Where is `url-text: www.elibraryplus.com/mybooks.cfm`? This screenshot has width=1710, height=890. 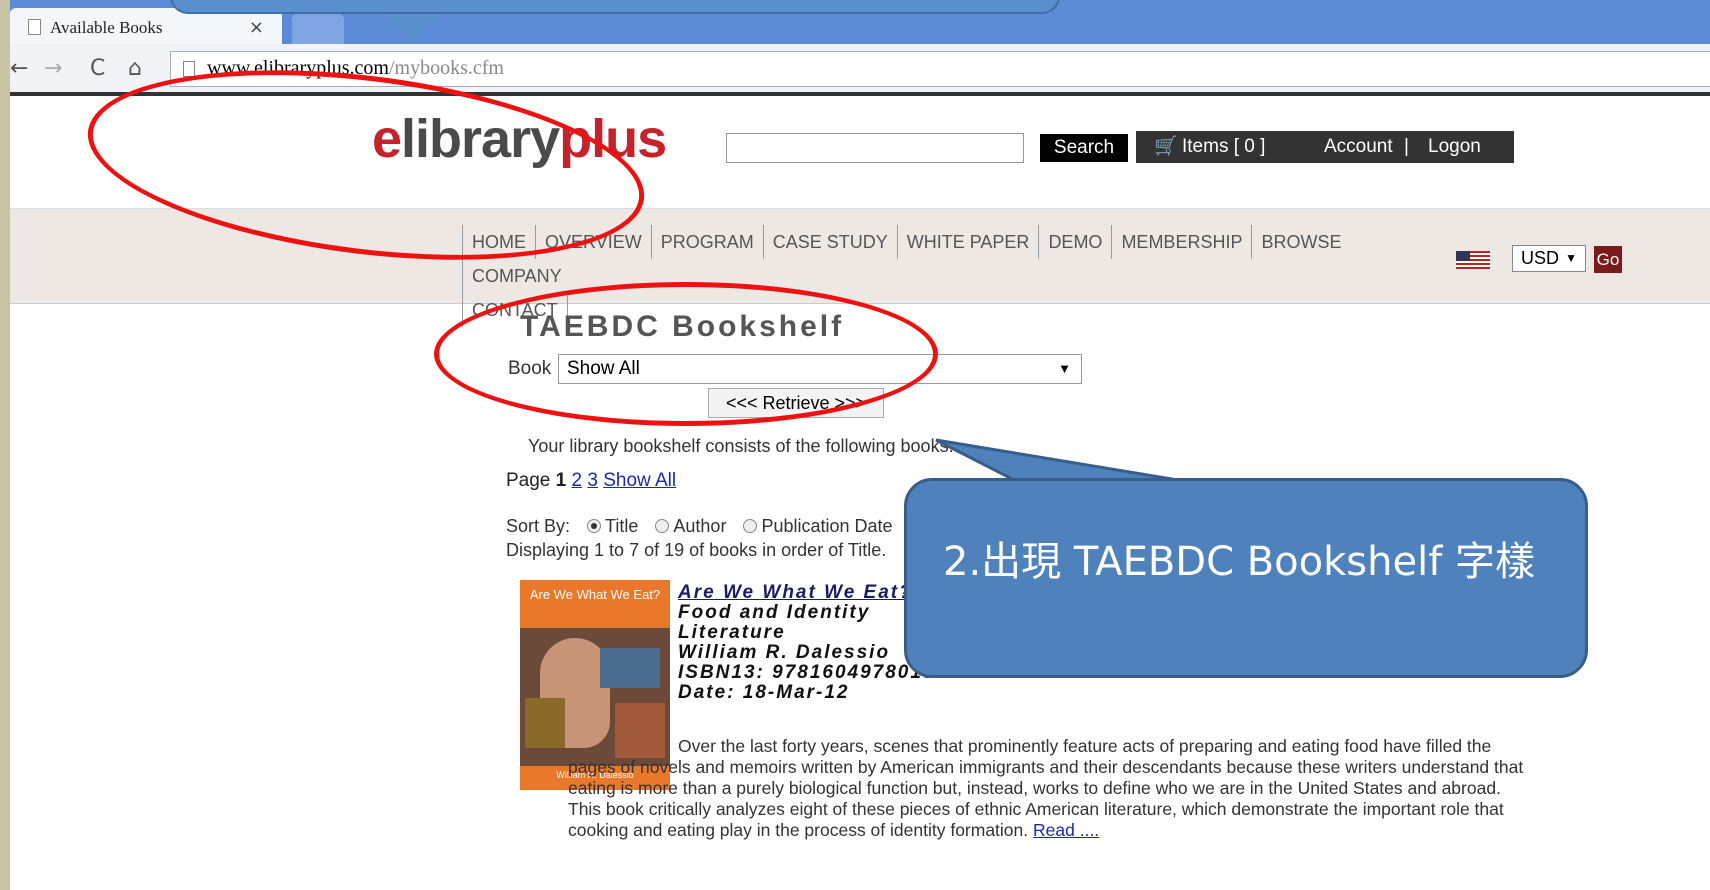
url-text: www.elibraryplus.com/mybooks.cfm is located at coordinates (355, 68).